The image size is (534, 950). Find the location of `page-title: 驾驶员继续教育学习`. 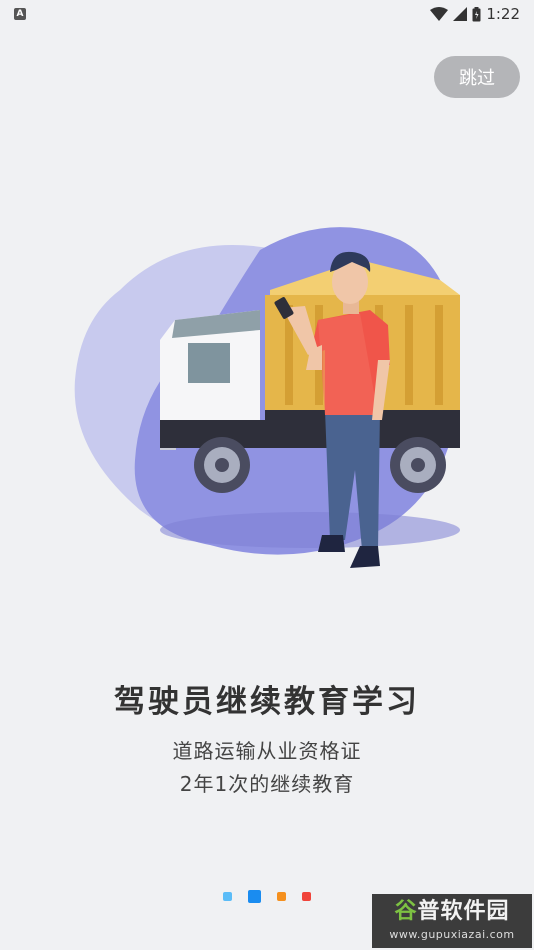

page-title: 驾驶员继续教育学习 is located at coordinates (267, 702).